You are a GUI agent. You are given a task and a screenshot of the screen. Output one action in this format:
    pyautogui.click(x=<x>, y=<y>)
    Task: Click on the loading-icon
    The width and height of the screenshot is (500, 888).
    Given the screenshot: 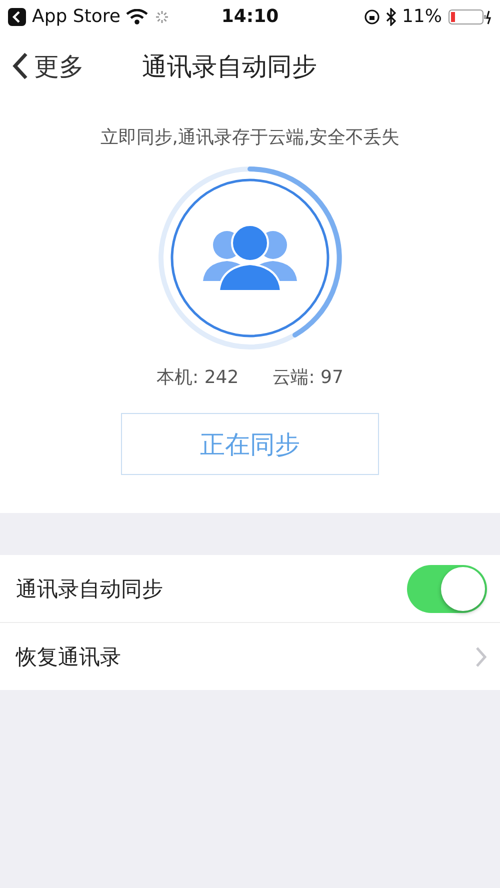 What is the action you would take?
    pyautogui.click(x=162, y=16)
    